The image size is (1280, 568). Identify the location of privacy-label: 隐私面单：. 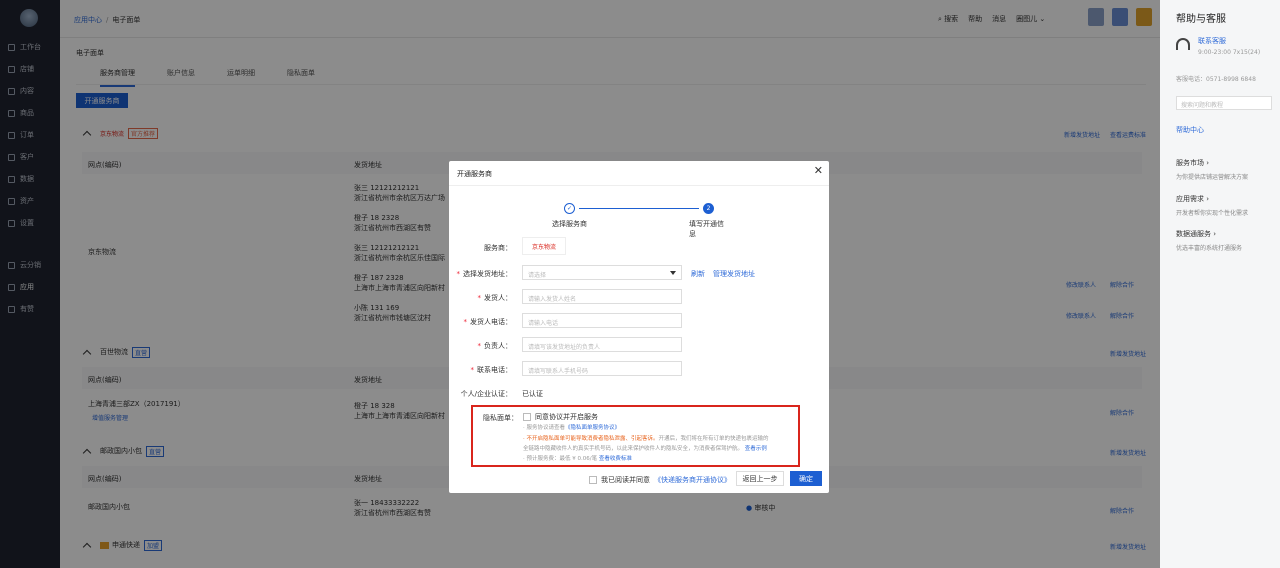
(500, 418).